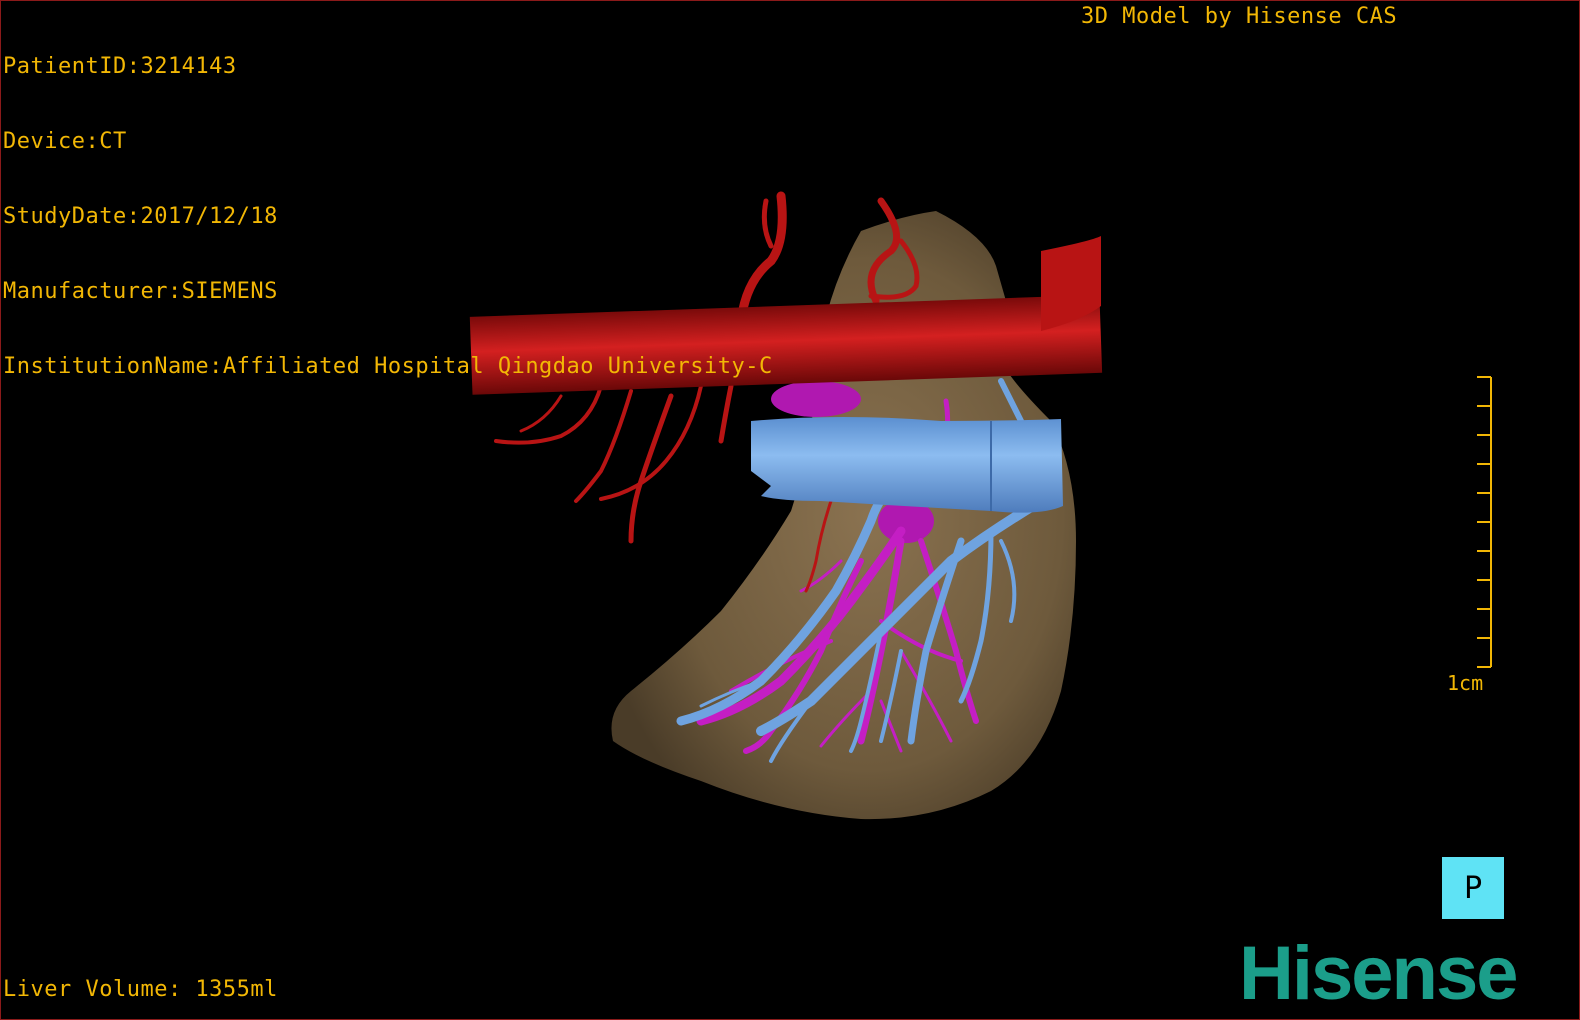 The width and height of the screenshot is (1580, 1020). Describe the element at coordinates (65, 141) in the screenshot. I see `device-label: Device:CT` at that location.